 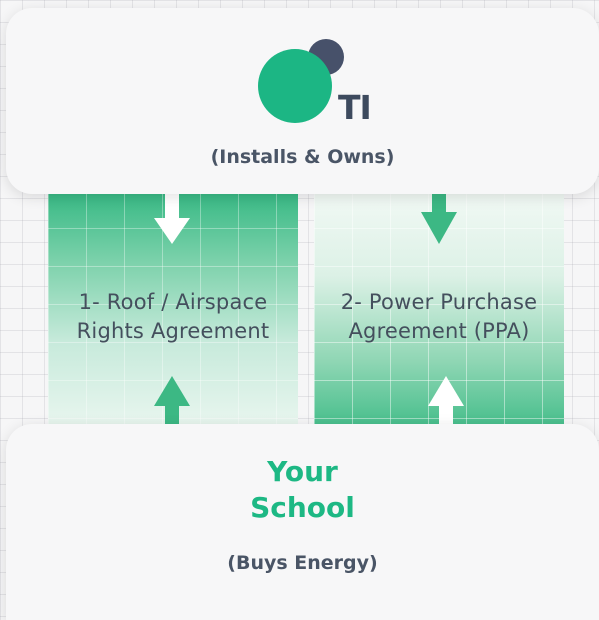 What do you see at coordinates (302, 471) in the screenshot?
I see `school-title-line1: Your` at bounding box center [302, 471].